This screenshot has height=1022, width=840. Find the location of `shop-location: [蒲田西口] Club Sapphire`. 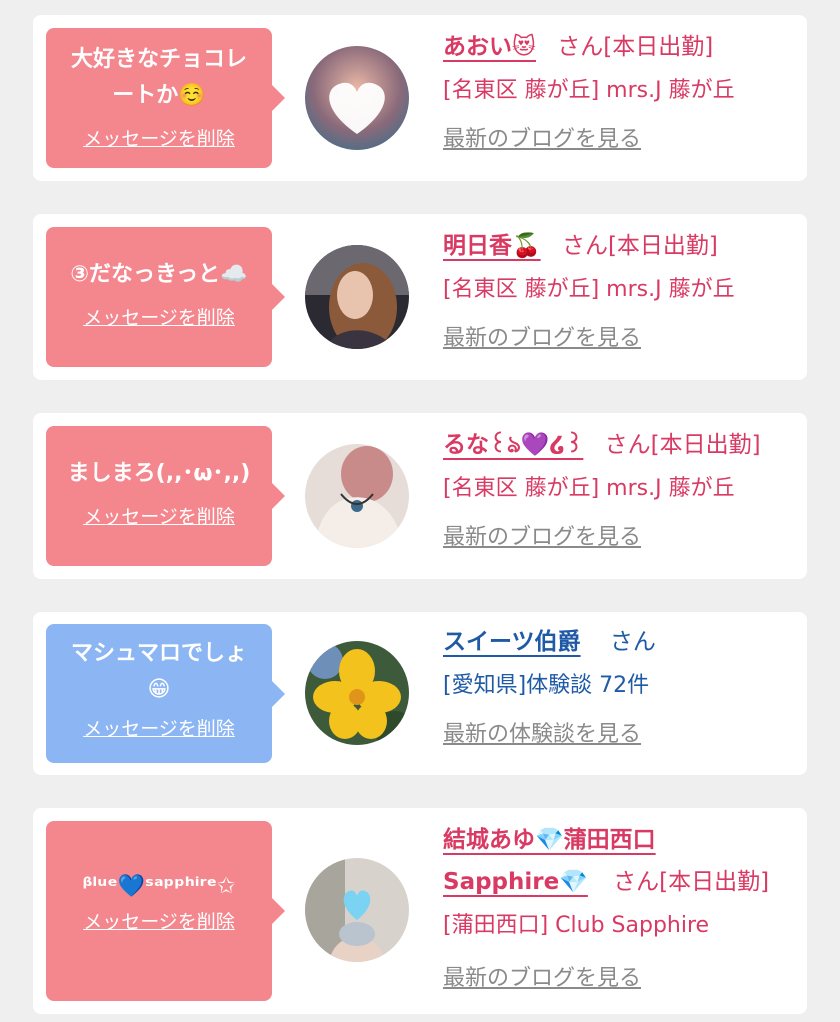

shop-location: [蒲田西口] Club Sapphire is located at coordinates (576, 925).